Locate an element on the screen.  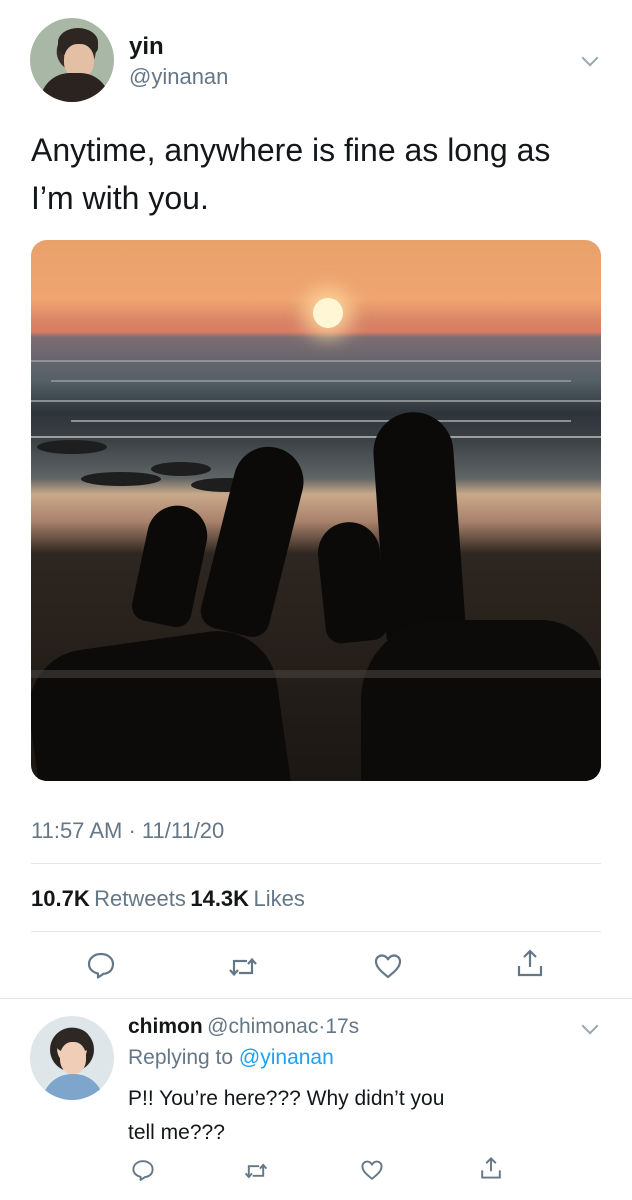
likes-stat: 14.3K Likes is located at coordinates (247, 898).